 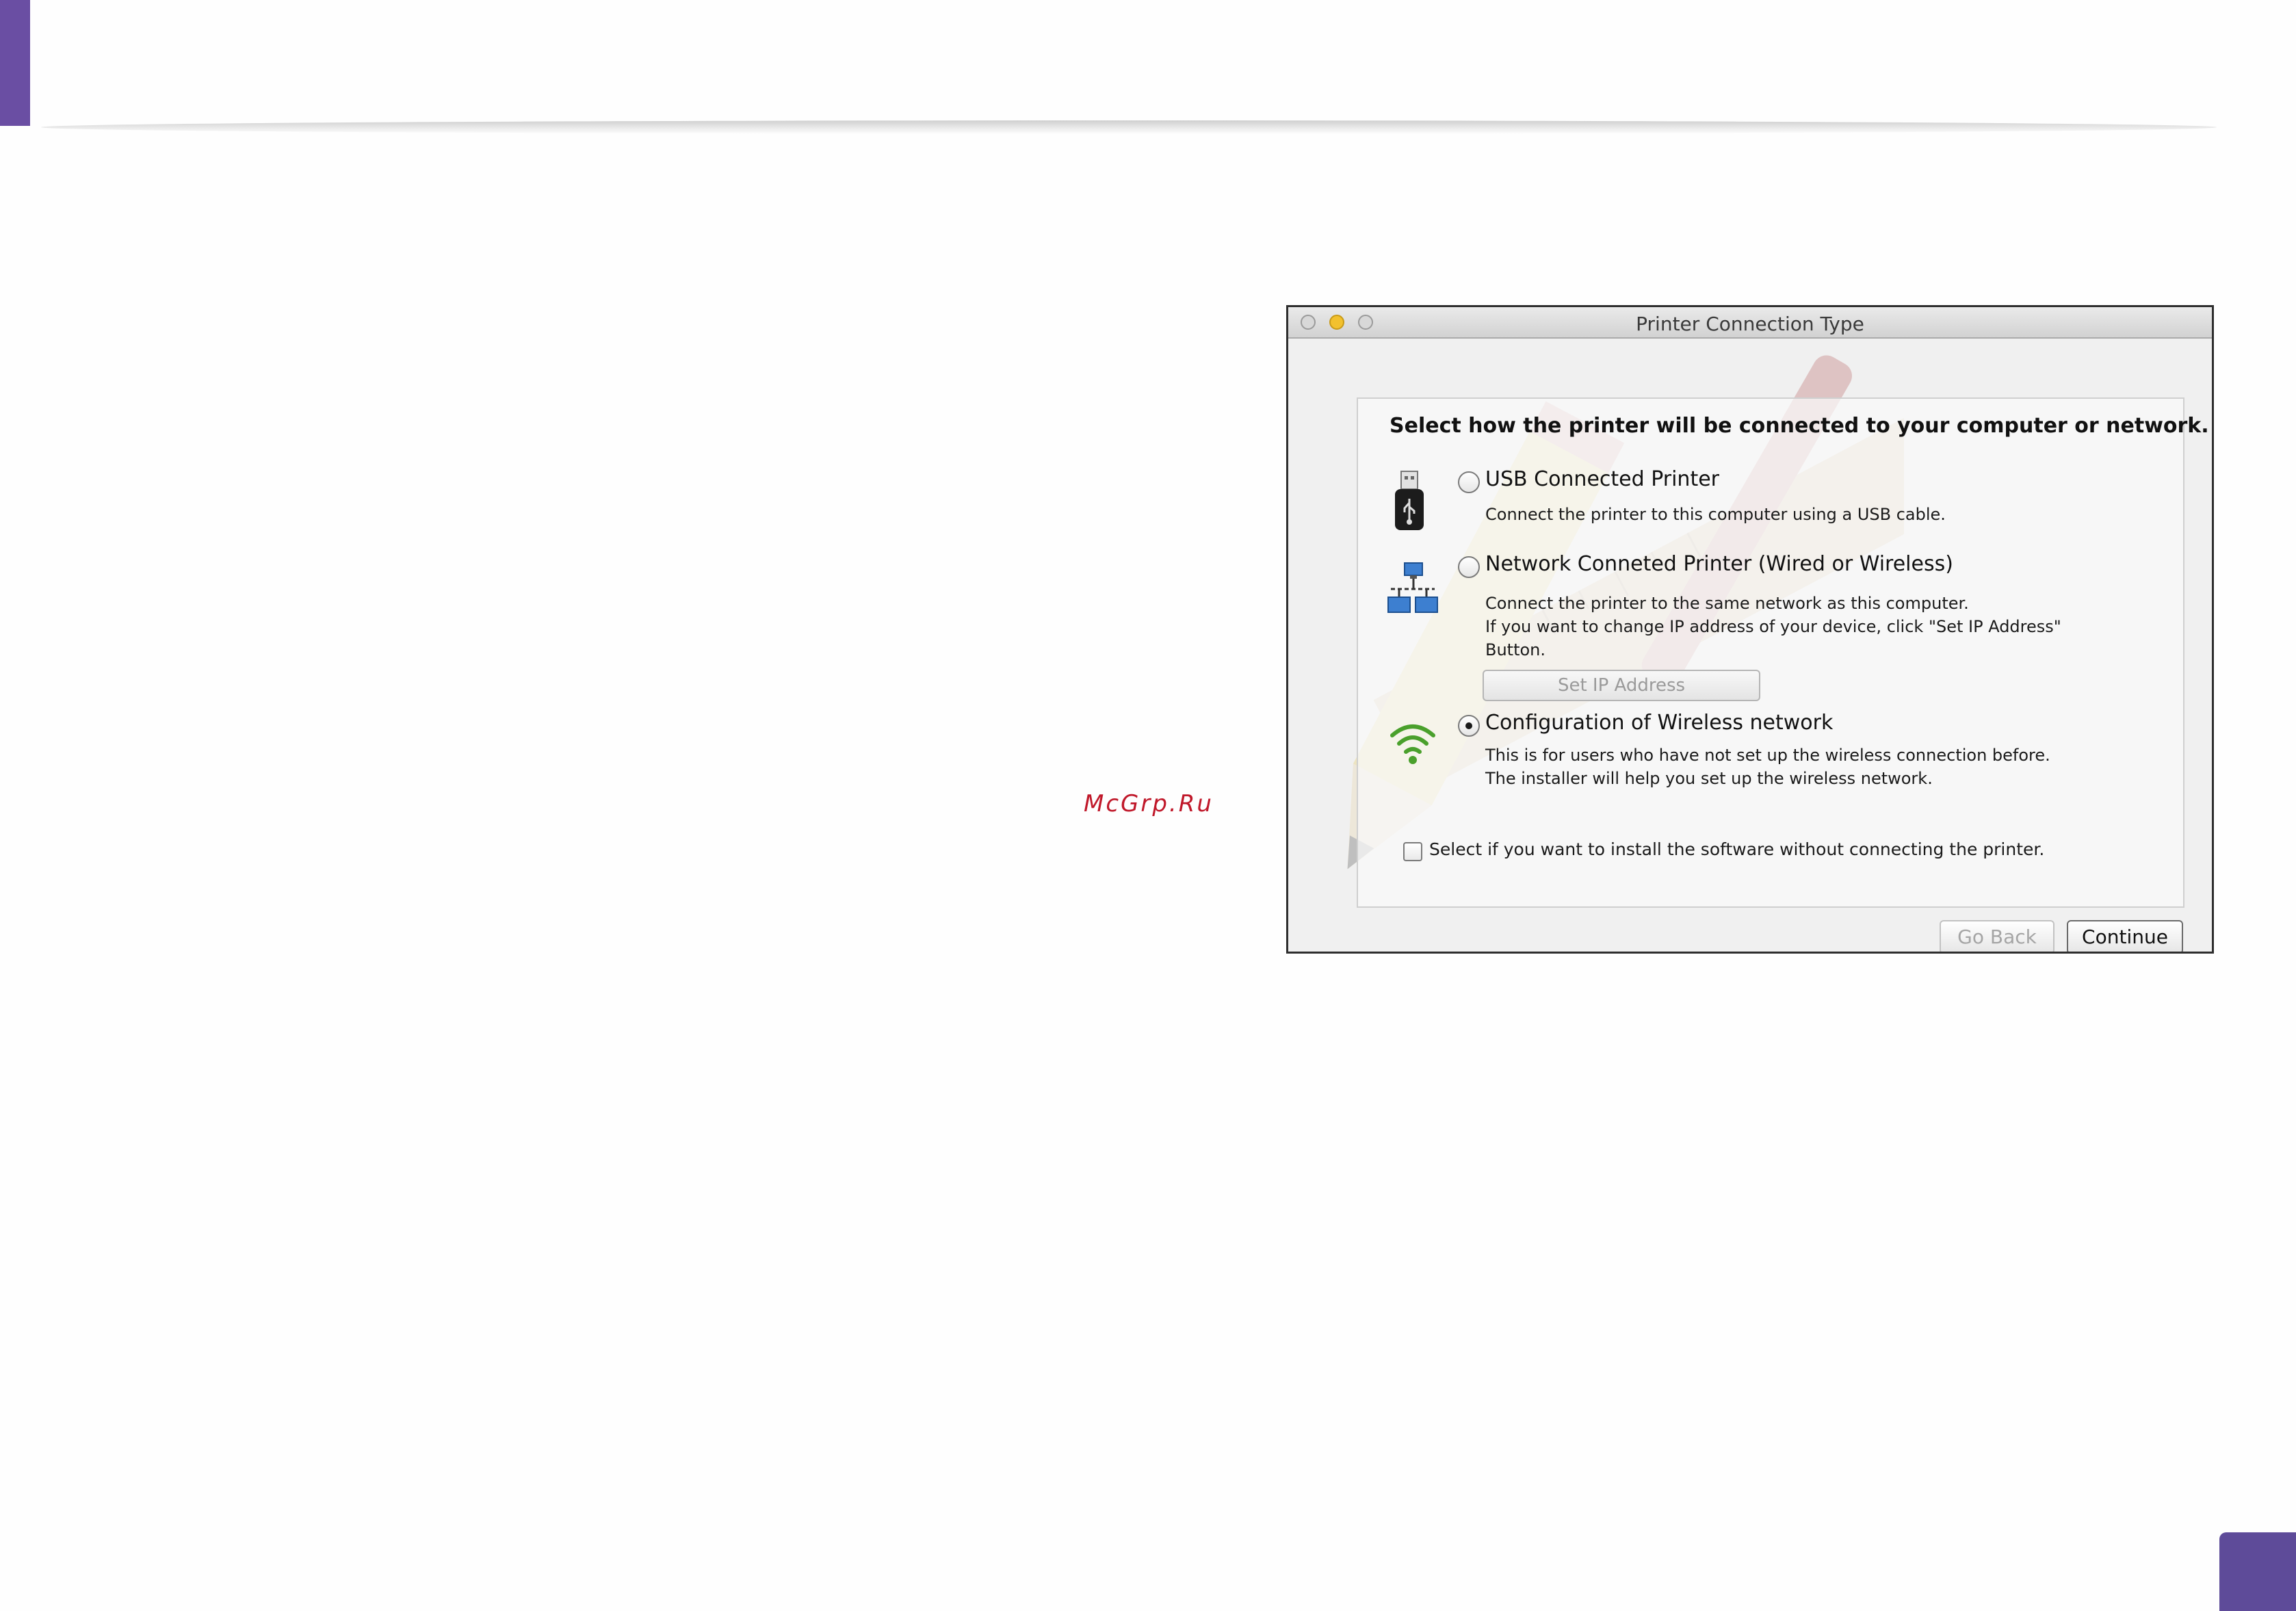 I want to click on wireless-option-label: Configuration of Wireless network, so click(x=1659, y=723).